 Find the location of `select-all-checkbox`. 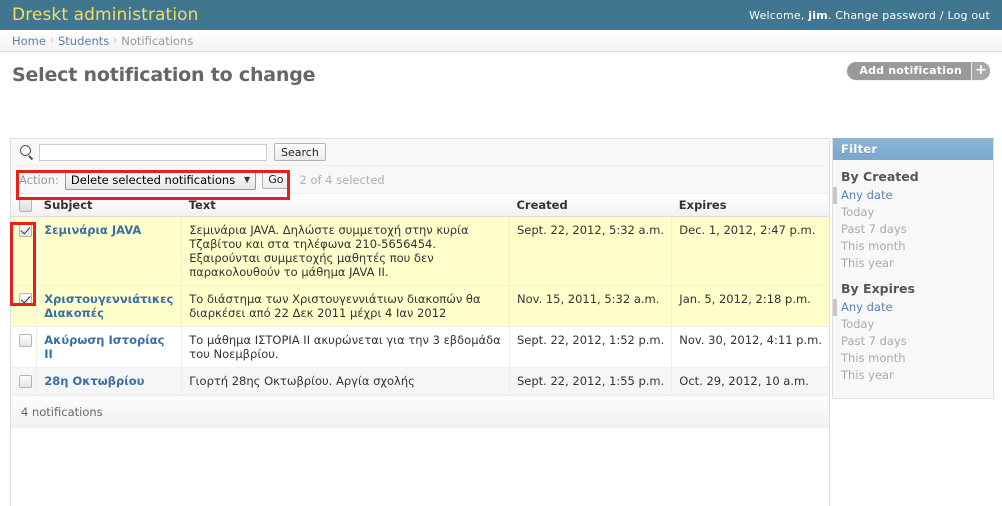

select-all-checkbox is located at coordinates (25, 205).